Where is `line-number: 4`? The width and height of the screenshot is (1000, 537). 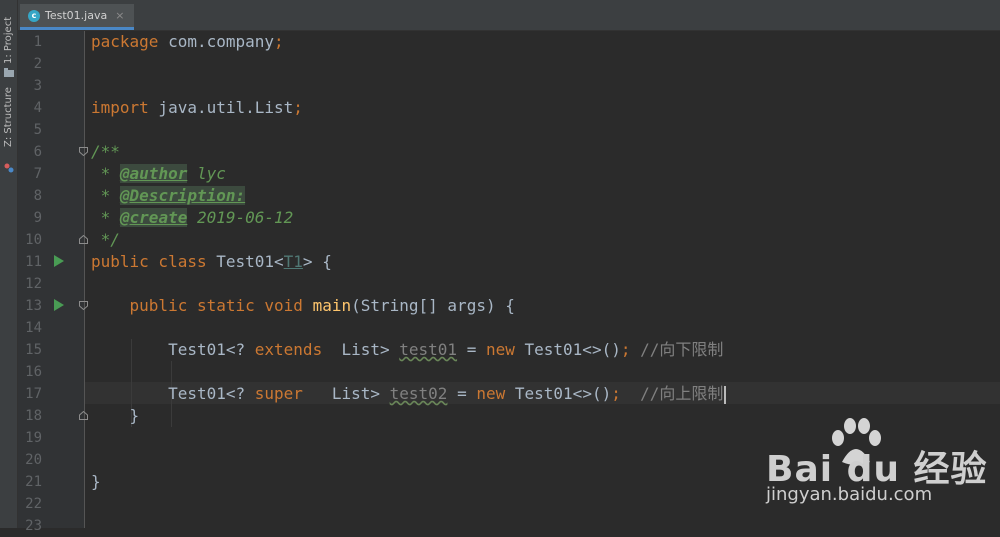
line-number: 4 is located at coordinates (37, 108).